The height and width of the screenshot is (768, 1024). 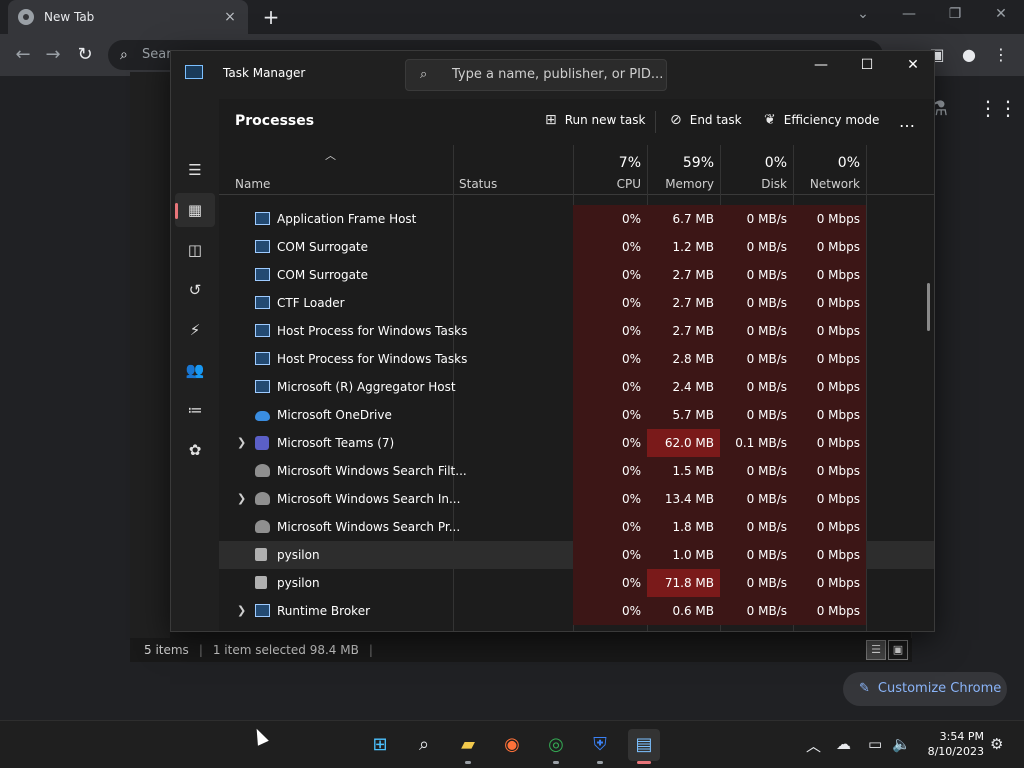 I want to click on table-row: pysilon 0% 71.8 MB 0 MB/s 0 Mbps, so click(x=576, y=583).